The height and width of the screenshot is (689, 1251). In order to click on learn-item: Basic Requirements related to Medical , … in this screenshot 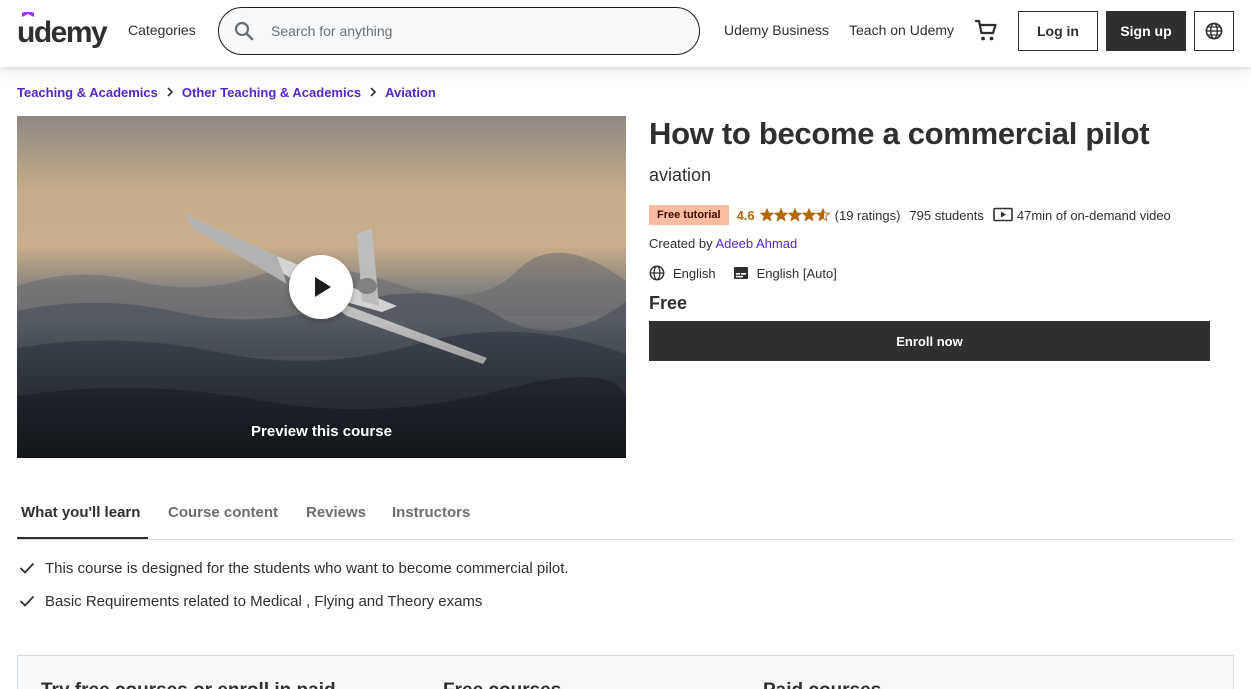, I will do `click(250, 601)`.